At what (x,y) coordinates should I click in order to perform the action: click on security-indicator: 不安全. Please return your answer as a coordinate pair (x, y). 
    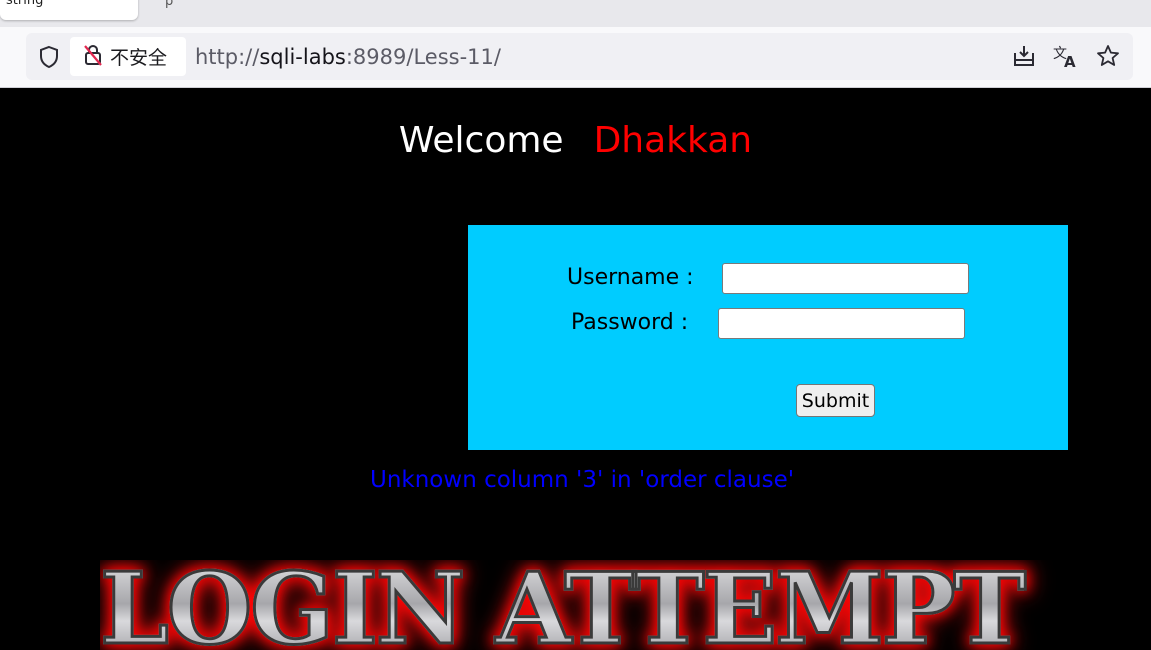
    Looking at the image, I should click on (128, 56).